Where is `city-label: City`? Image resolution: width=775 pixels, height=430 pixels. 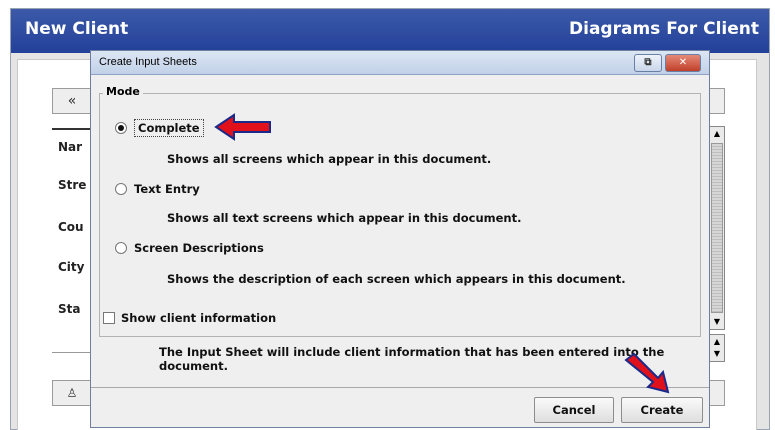
city-label: City is located at coordinates (71, 267).